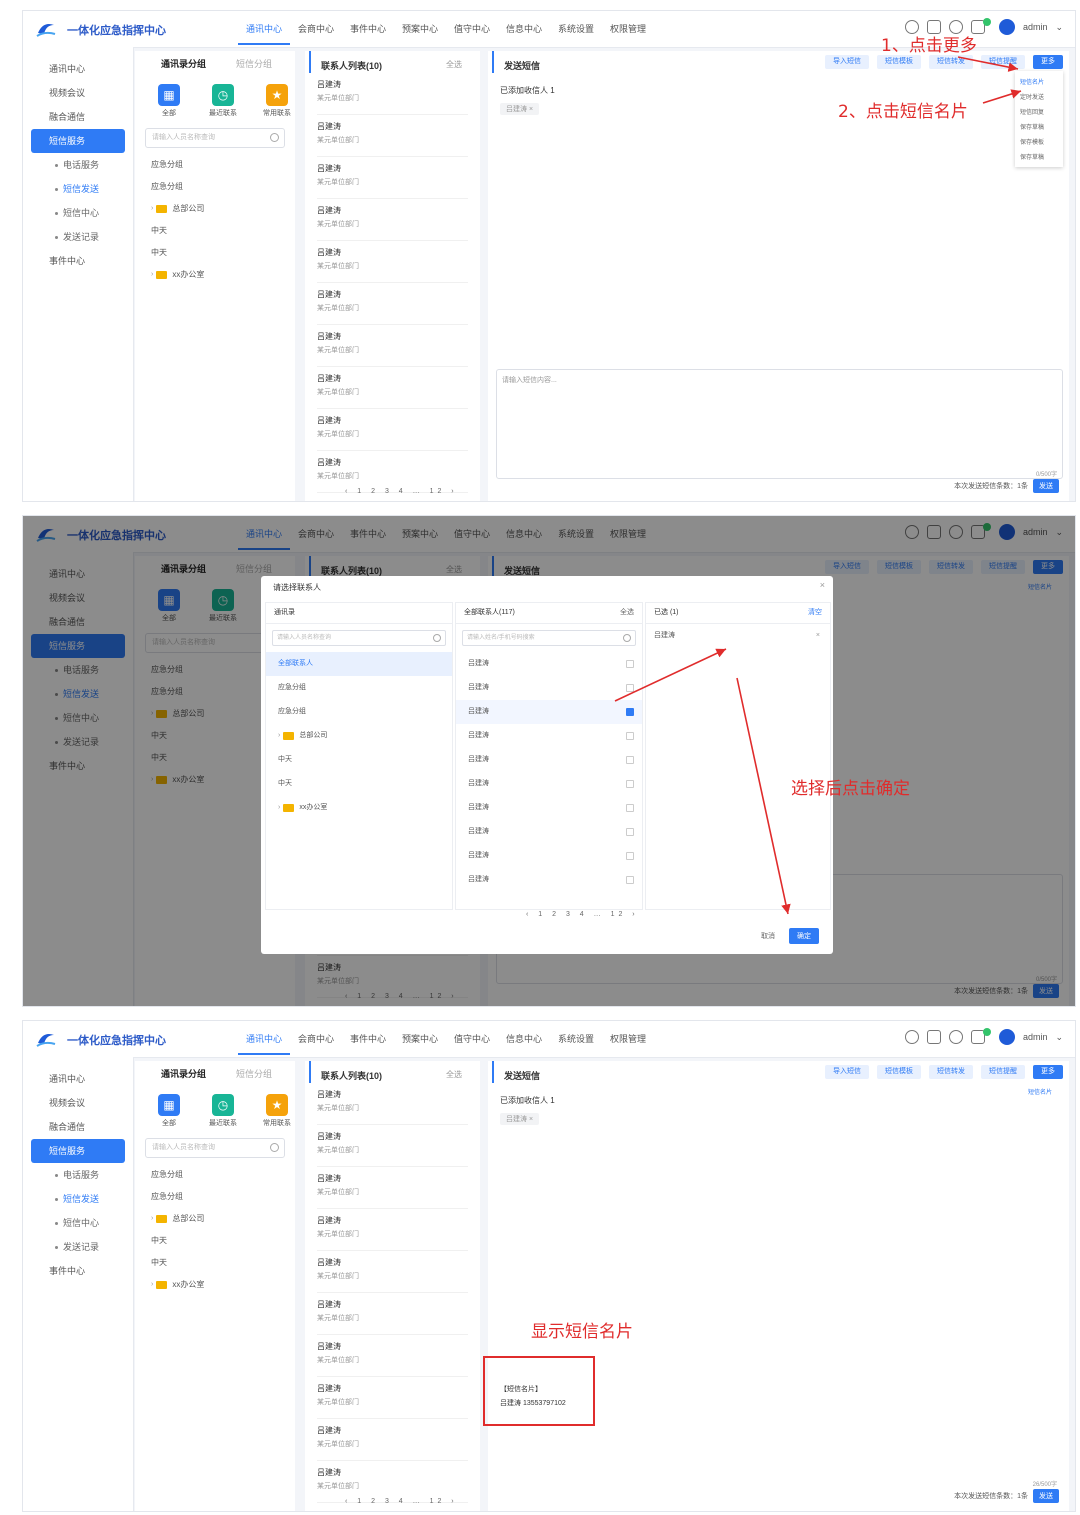  I want to click on pagination: ‹ 1 2 3 4 … 12 ›, so click(401, 1501).